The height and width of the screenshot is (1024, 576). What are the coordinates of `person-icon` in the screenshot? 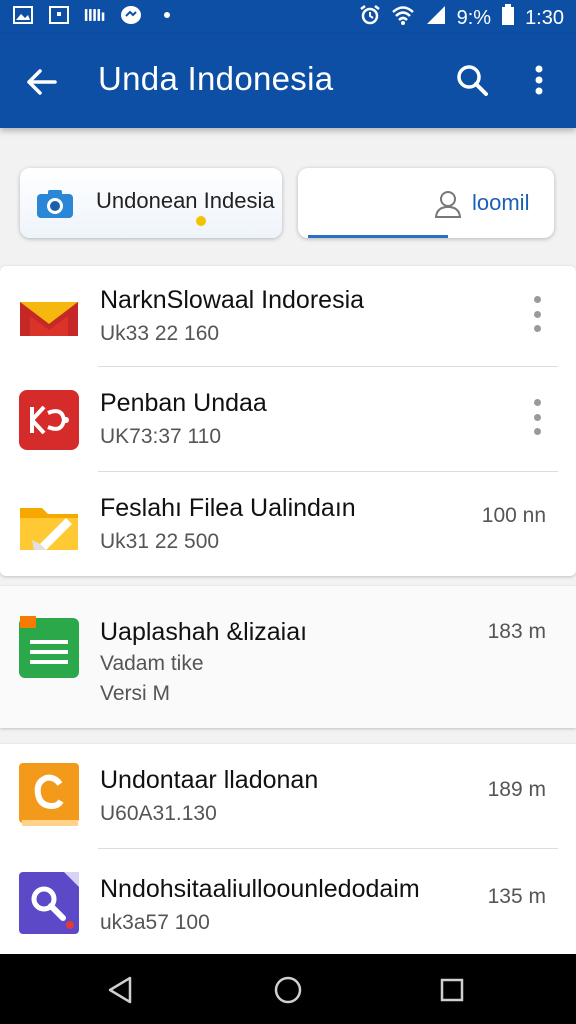 It's located at (448, 204).